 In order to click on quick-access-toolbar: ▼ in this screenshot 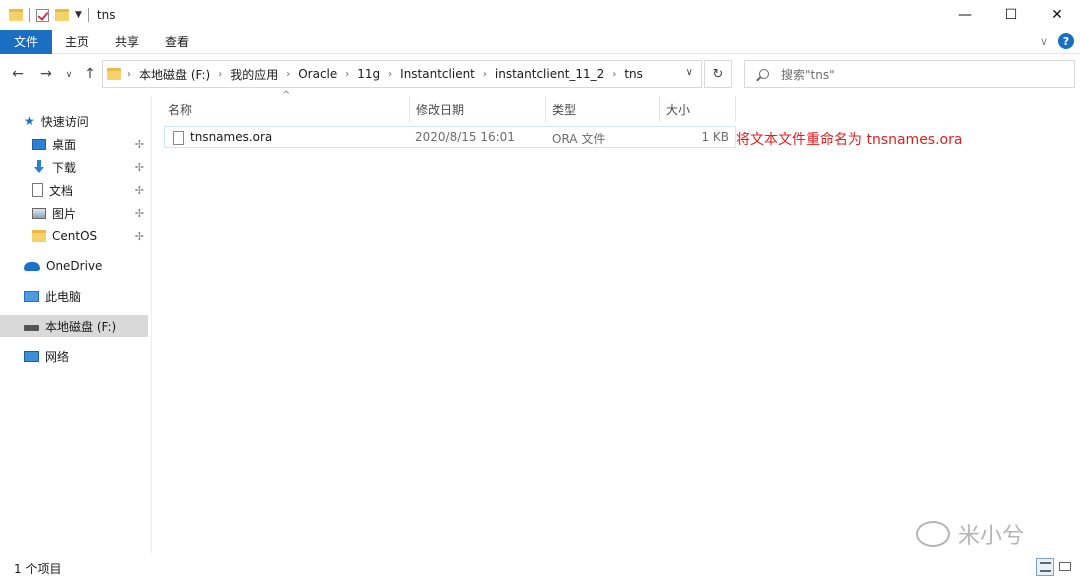, I will do `click(44, 15)`.